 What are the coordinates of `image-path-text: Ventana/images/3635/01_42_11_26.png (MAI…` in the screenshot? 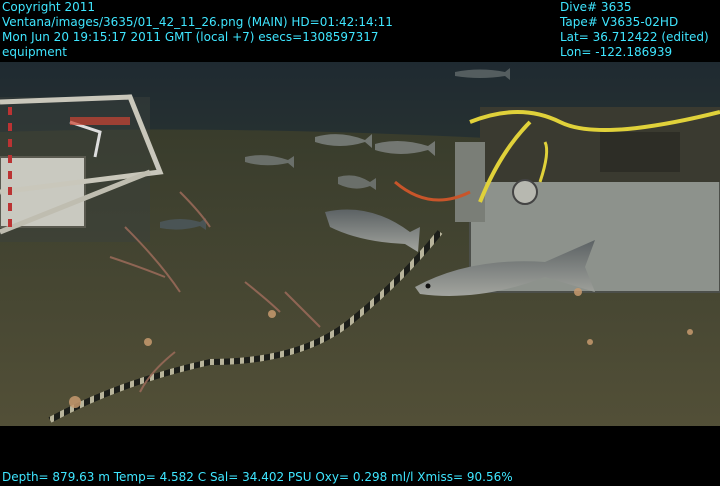 It's located at (197, 22).